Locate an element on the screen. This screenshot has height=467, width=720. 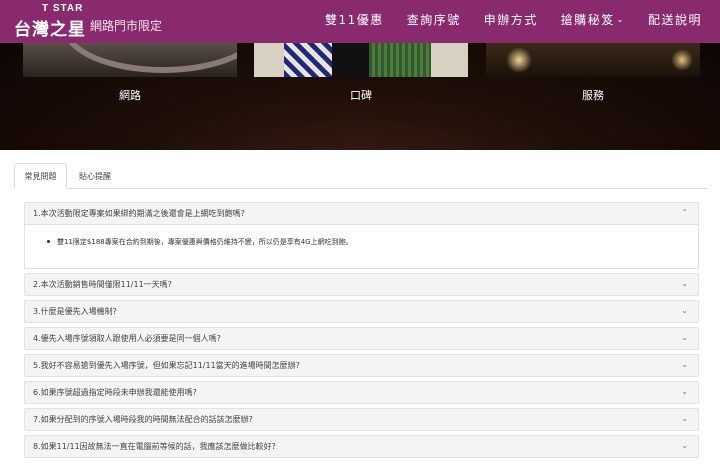
faq-question-text: 5.我好不容易搶到優先入場序號，但如果忘記11/11當天的進場時間怎麼辦? is located at coordinates (166, 365).